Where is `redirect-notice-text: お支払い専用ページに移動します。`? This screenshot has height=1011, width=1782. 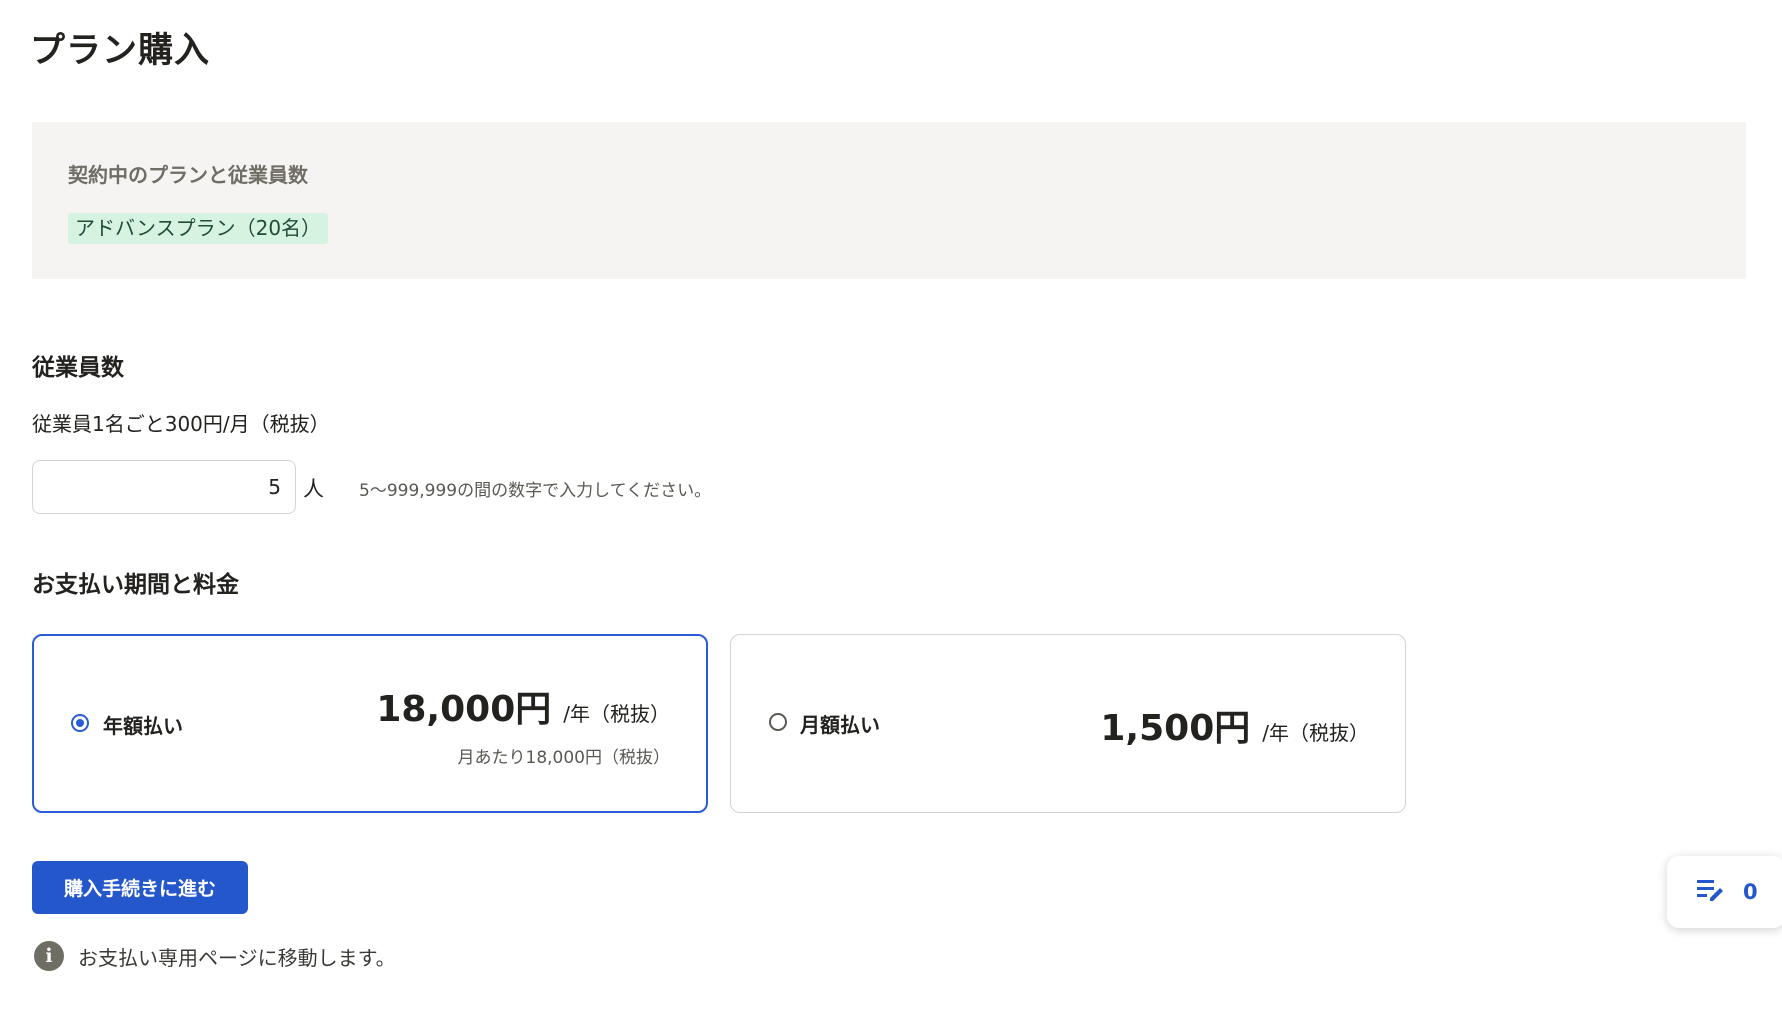
redirect-notice-text: お支払い専用ページに移動します。 is located at coordinates (237, 957).